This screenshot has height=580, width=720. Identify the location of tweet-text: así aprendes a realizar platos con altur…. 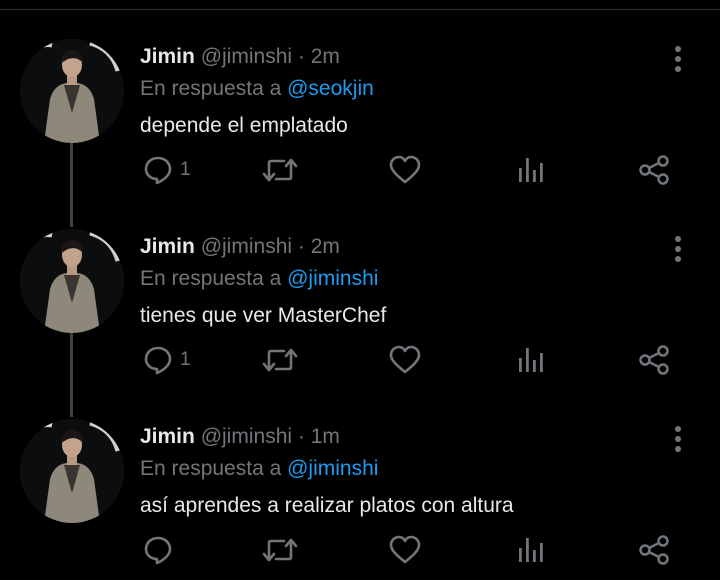
(327, 505).